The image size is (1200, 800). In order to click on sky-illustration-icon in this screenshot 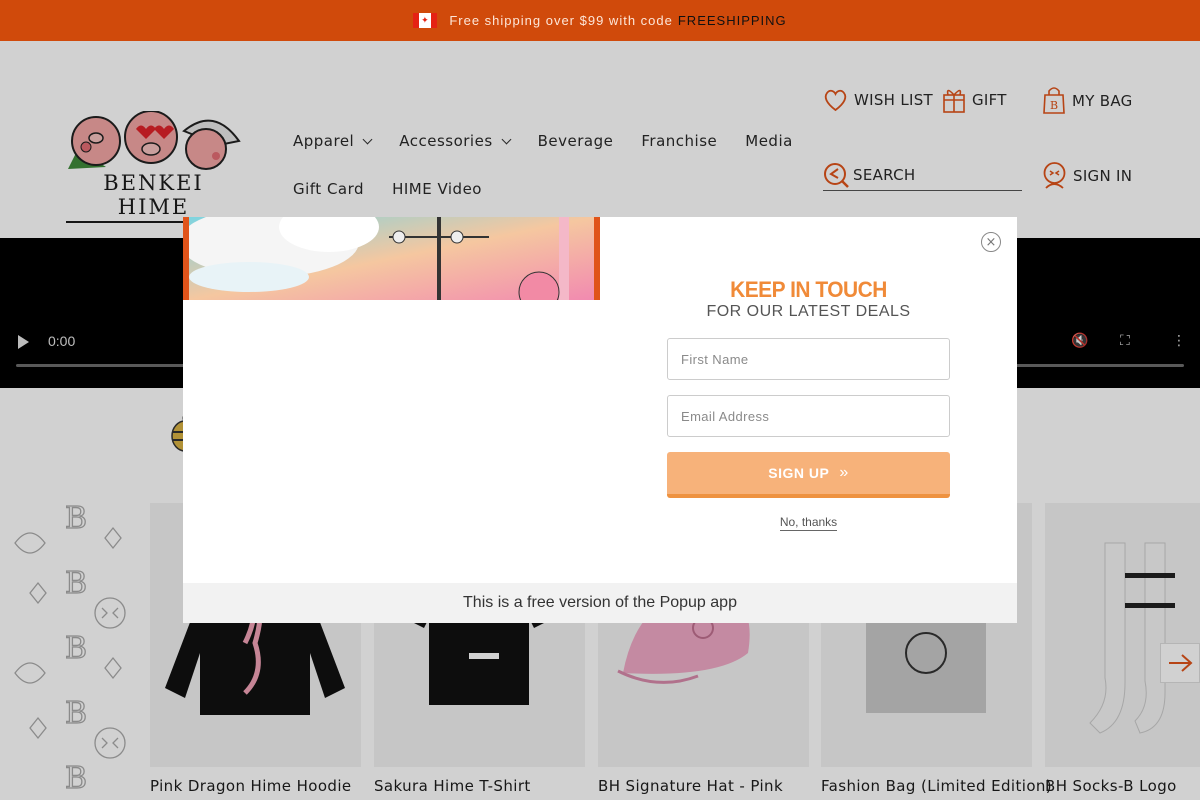, I will do `click(391, 258)`.